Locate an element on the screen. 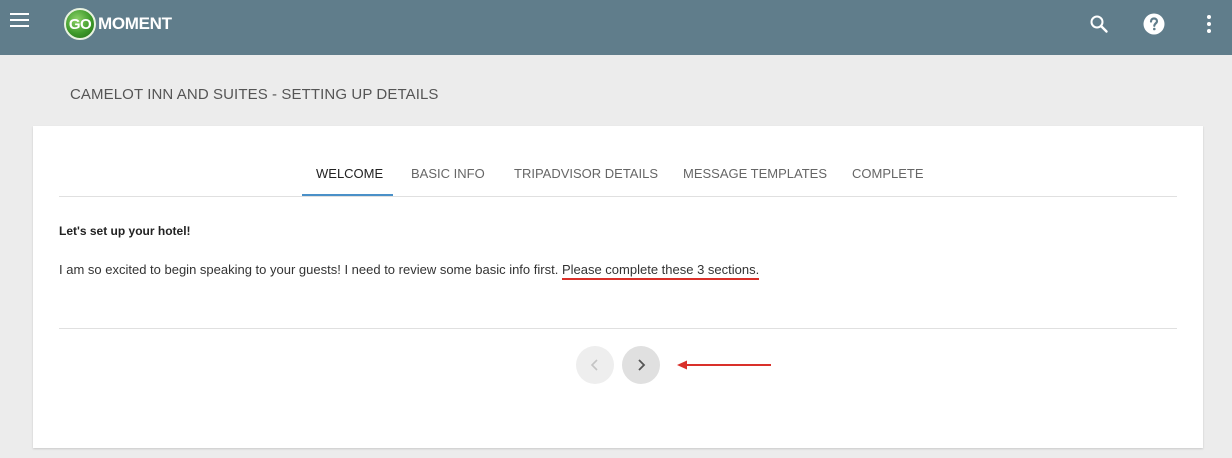 This screenshot has height=458, width=1232. content-heading: Let's set up your hotel! is located at coordinates (125, 231).